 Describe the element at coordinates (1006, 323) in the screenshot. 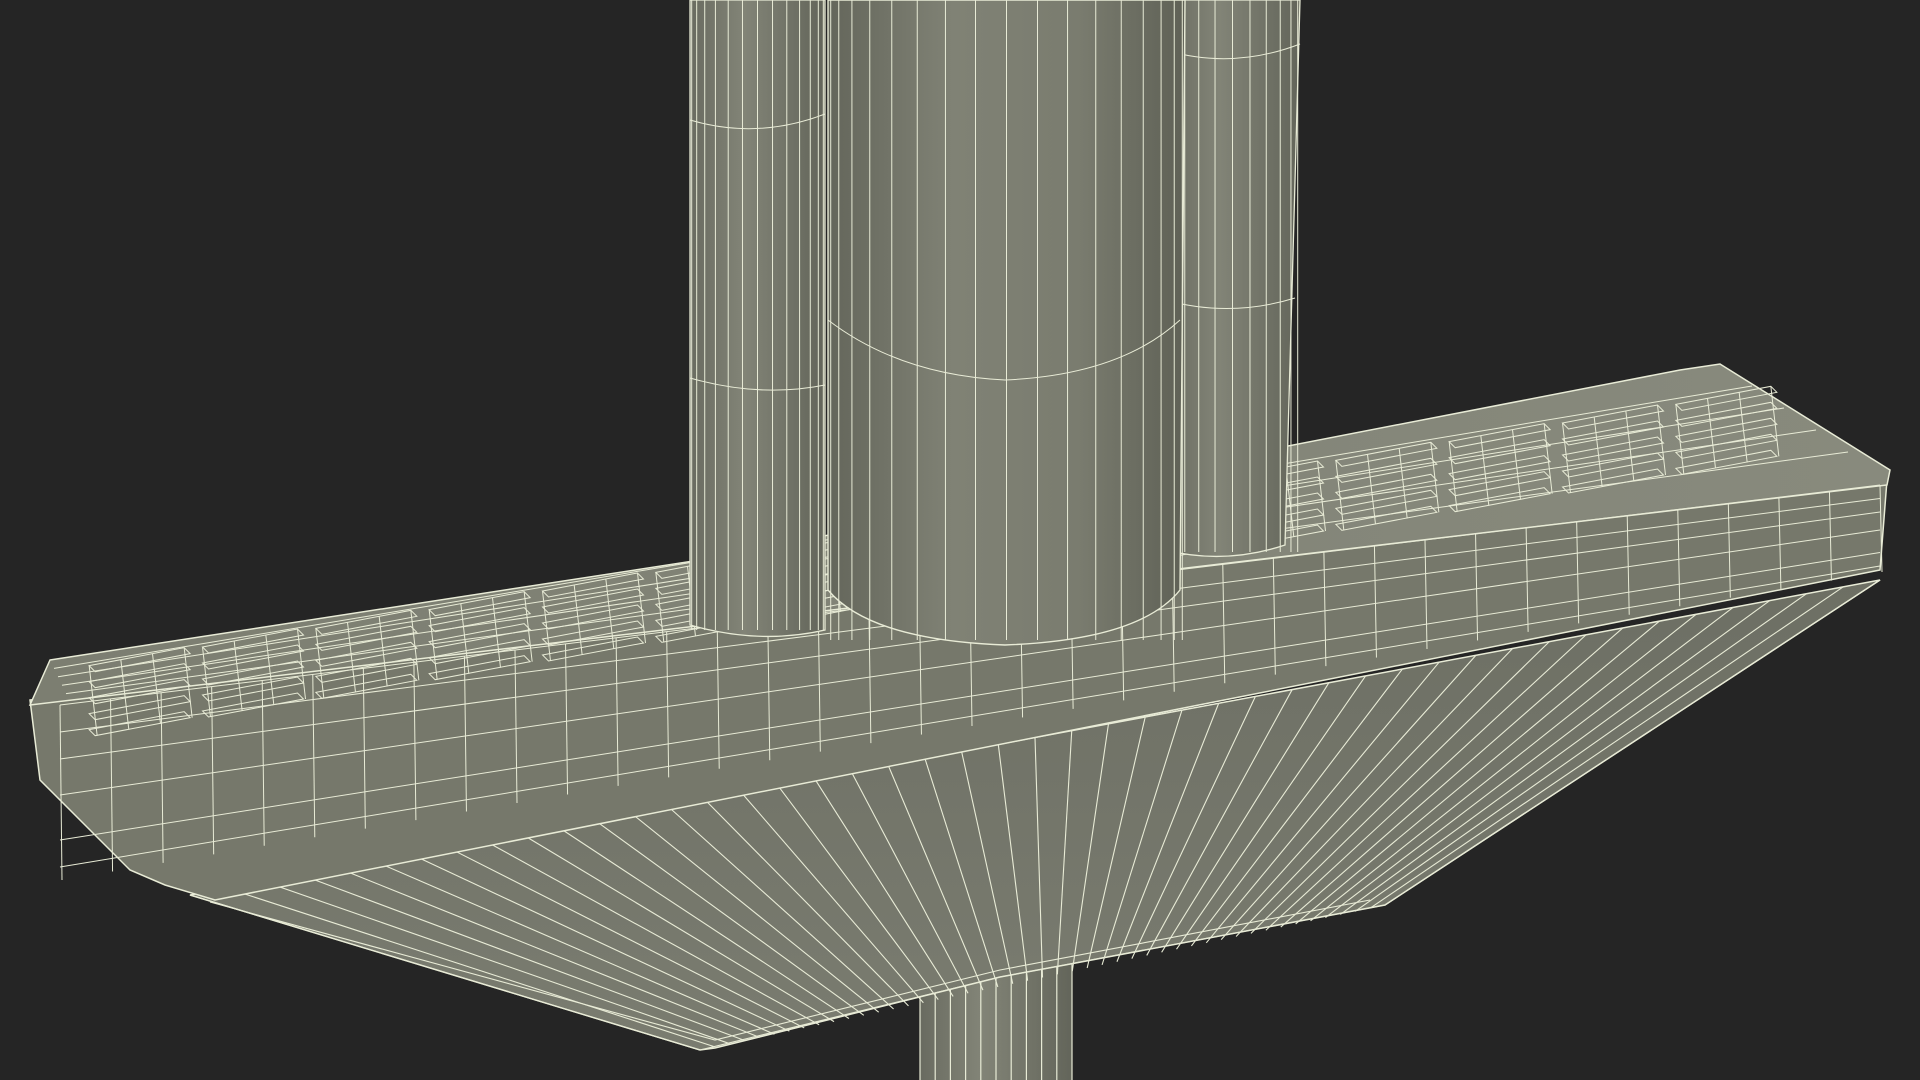

I see `main-tube` at that location.